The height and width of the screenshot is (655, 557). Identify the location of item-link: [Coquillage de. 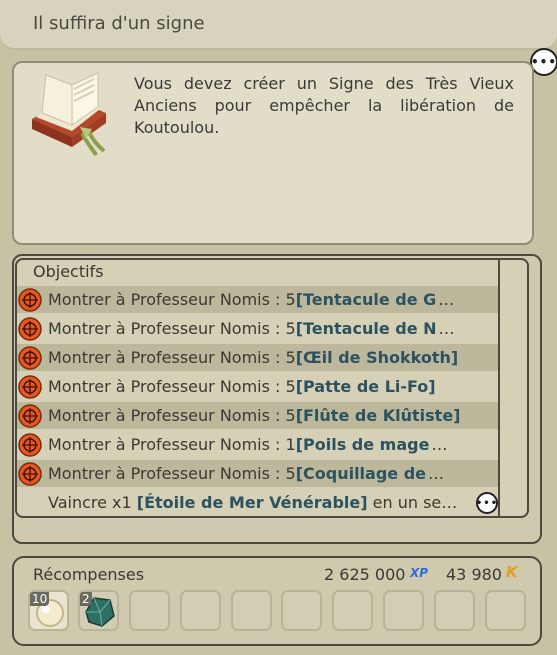
(361, 473).